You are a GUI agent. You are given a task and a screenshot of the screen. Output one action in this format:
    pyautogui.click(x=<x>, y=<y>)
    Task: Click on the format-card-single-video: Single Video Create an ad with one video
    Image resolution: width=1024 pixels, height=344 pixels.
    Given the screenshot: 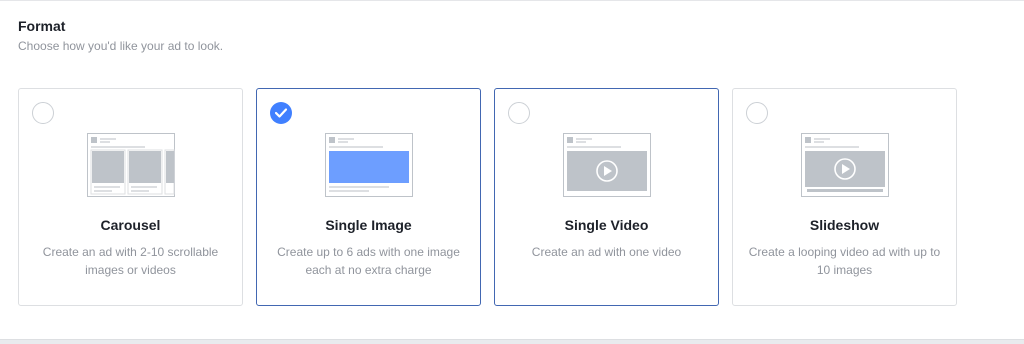 What is the action you would take?
    pyautogui.click(x=606, y=197)
    